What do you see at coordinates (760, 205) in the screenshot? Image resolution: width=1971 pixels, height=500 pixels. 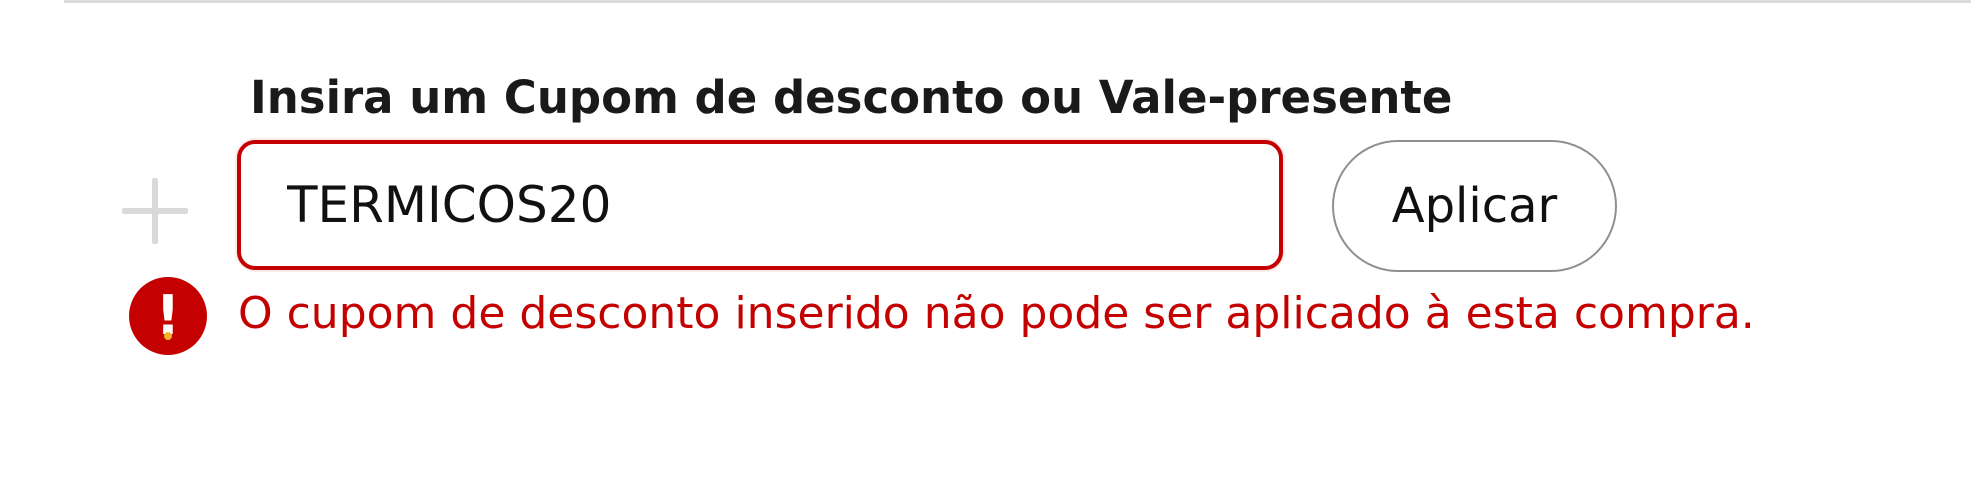 I see `coupon-code-input` at bounding box center [760, 205].